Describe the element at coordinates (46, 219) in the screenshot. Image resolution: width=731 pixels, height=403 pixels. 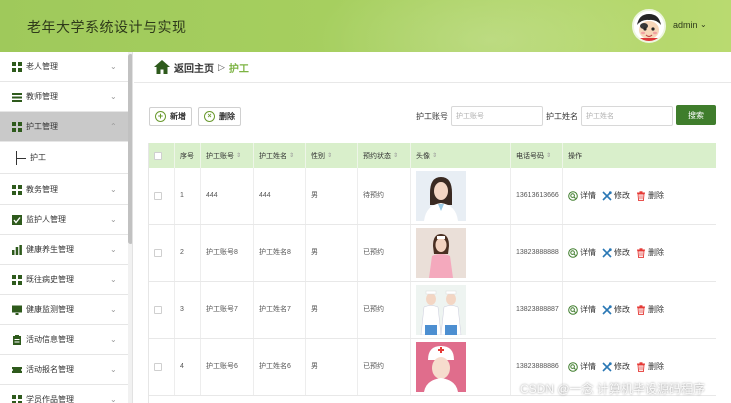
I see `sidebar-item-label: 监护人管理` at that location.